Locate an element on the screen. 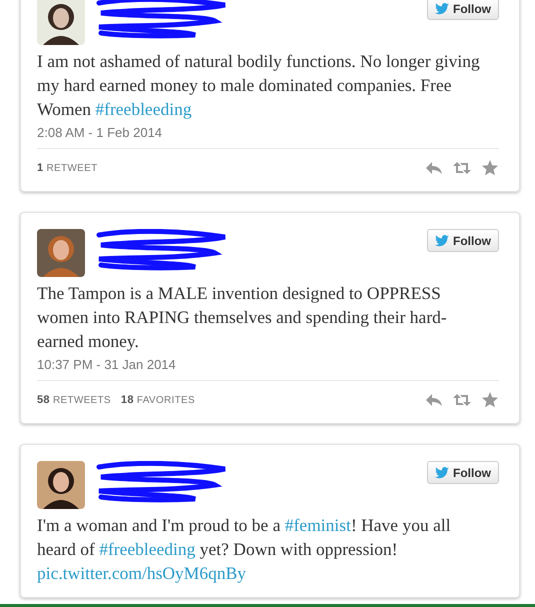  stat-count: 58 RETWEETS is located at coordinates (74, 400).